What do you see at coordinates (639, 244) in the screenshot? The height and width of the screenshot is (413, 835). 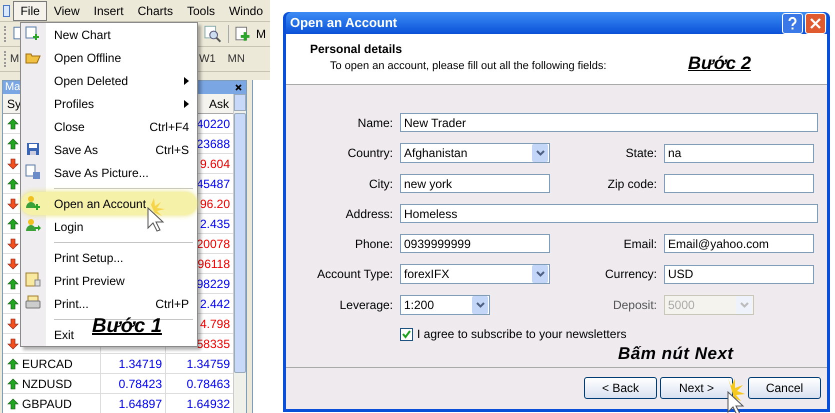 I see `field-label: Email:` at bounding box center [639, 244].